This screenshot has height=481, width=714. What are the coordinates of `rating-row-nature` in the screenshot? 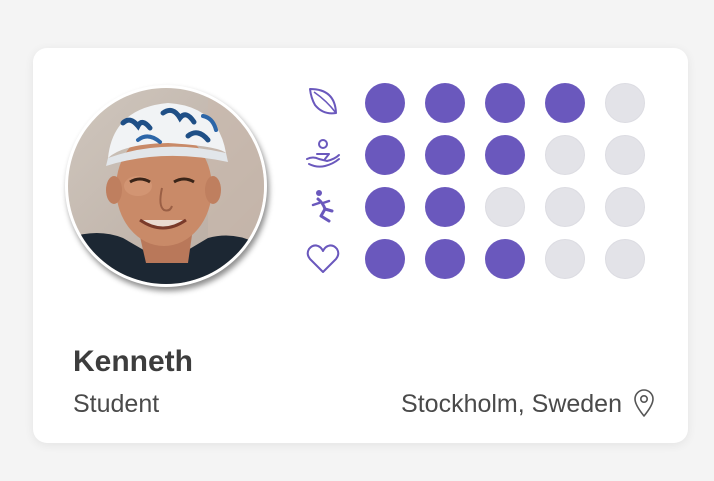 It's located at (495, 103).